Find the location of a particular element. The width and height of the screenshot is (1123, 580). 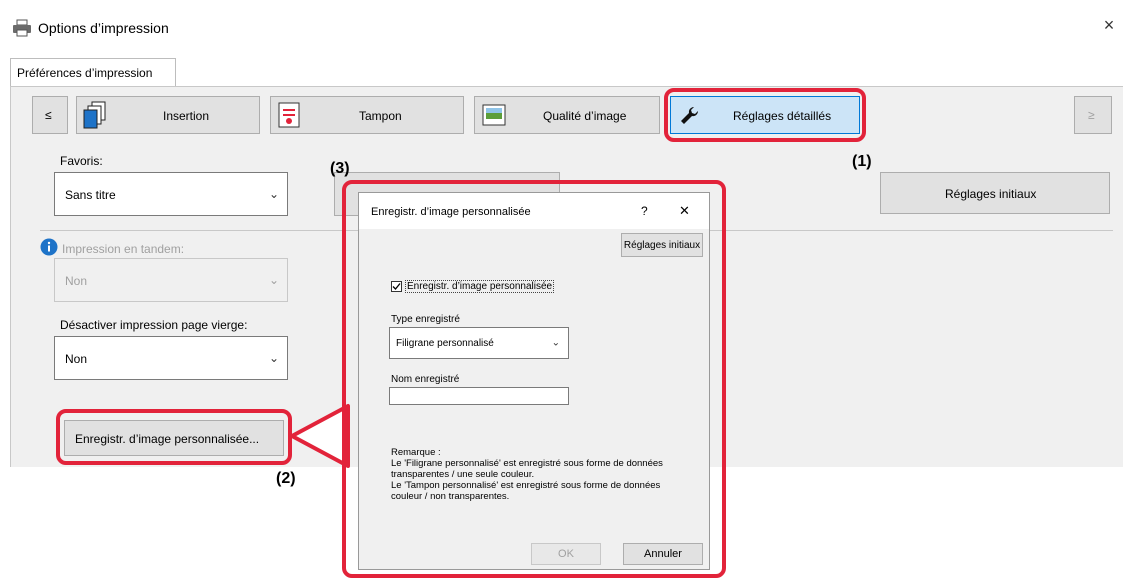

title-bar: Options d’impression × is located at coordinates (561, 27).